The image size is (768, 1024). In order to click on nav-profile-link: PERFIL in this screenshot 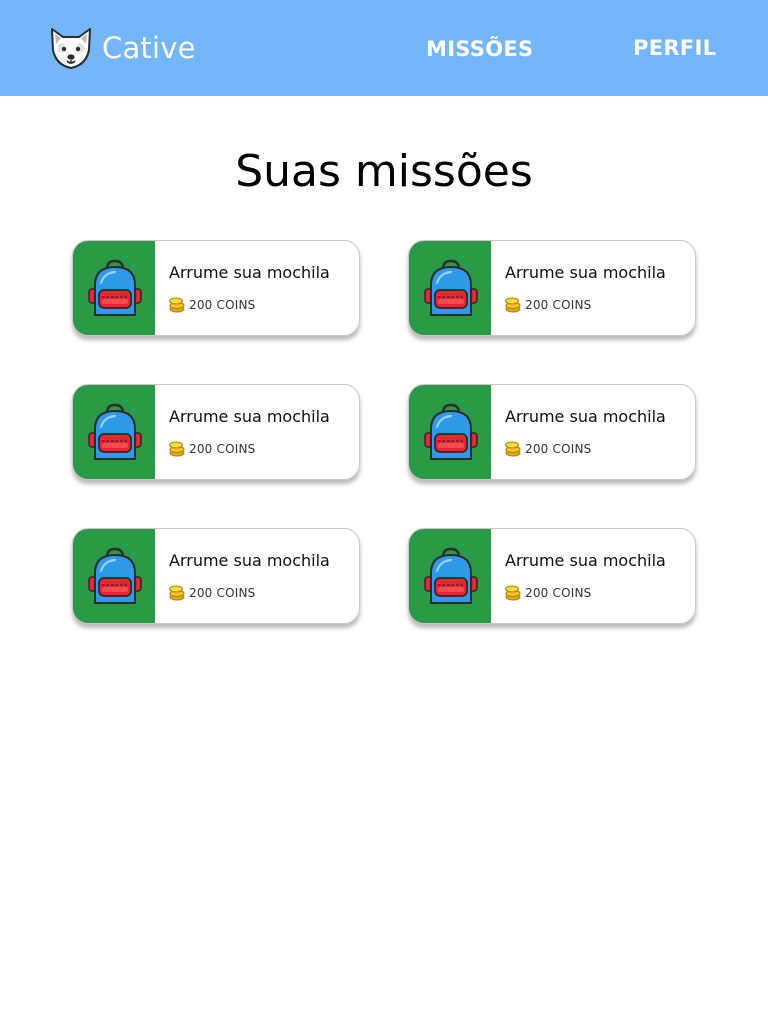, I will do `click(674, 48)`.